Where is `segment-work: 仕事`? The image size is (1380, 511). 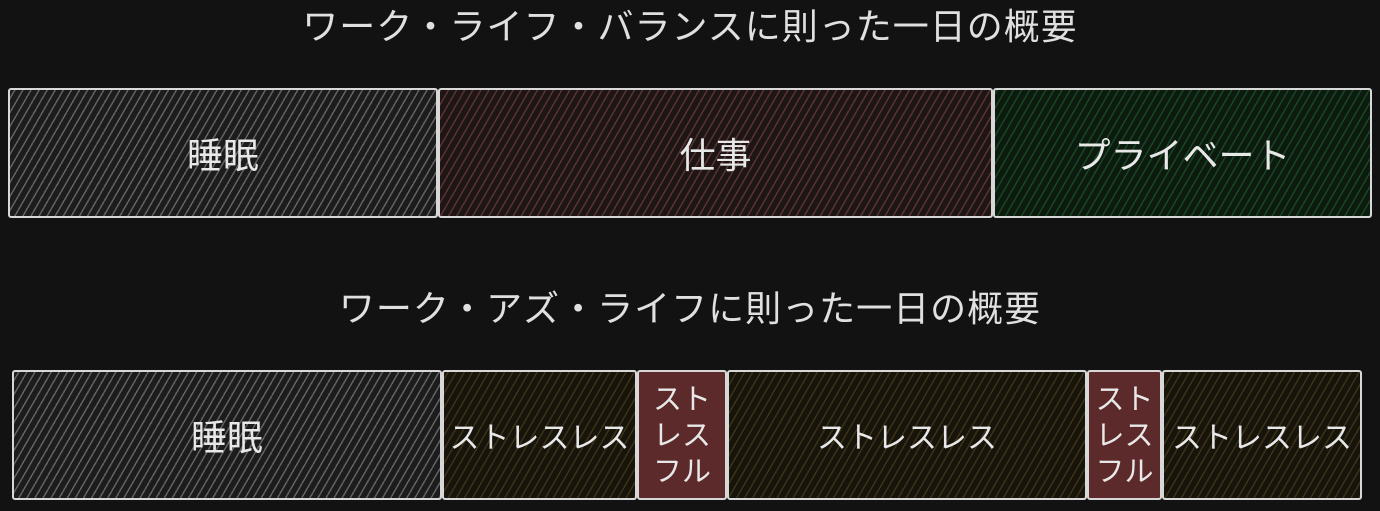 segment-work: 仕事 is located at coordinates (715, 153).